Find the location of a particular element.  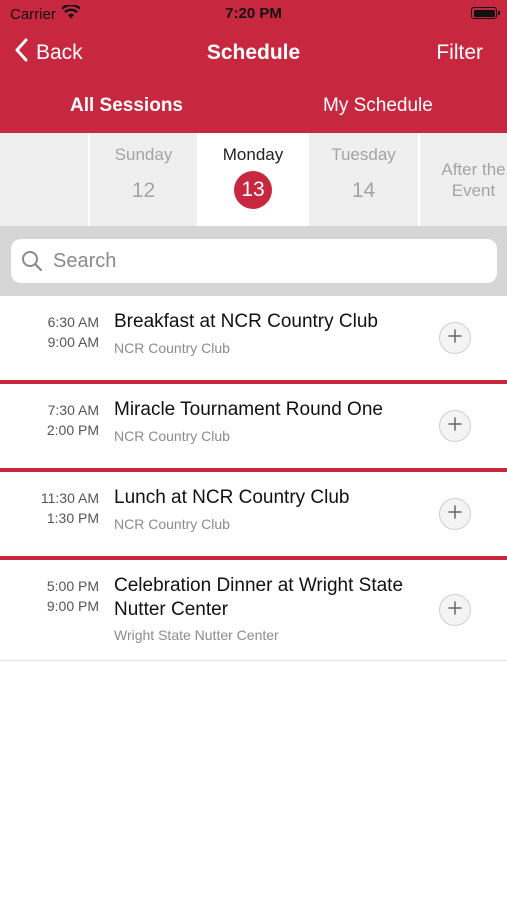

day-name: Sunday is located at coordinates (143, 154).